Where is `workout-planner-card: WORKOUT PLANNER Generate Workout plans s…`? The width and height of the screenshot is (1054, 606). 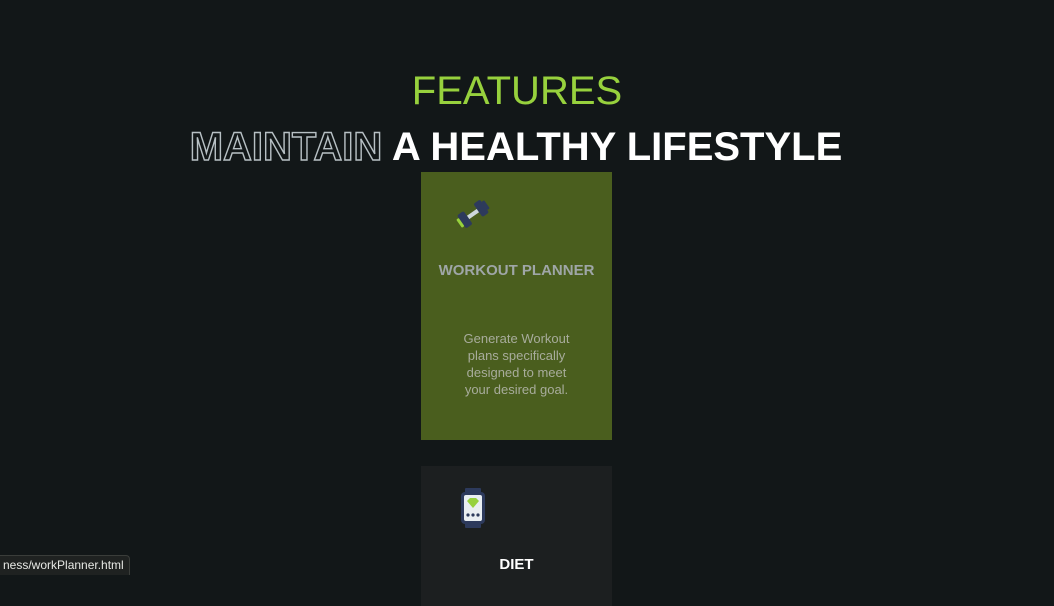 workout-planner-card: WORKOUT PLANNER Generate Workout plans s… is located at coordinates (516, 306).